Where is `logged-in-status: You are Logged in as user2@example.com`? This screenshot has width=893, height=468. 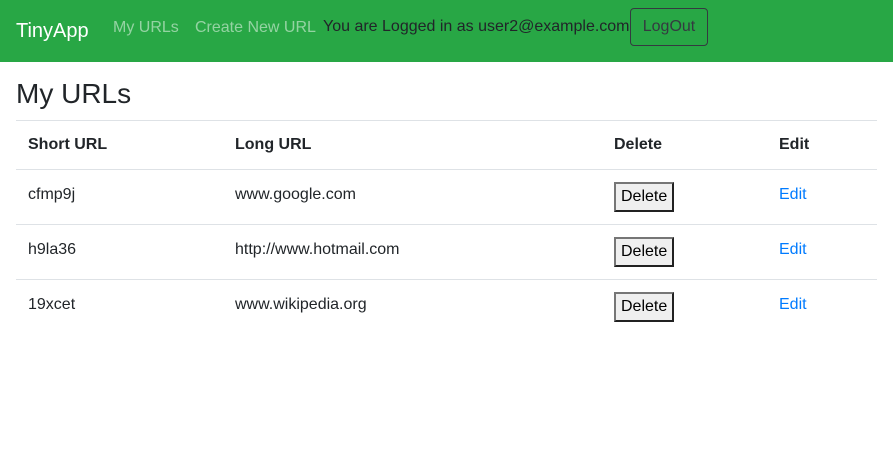
logged-in-status: You are Logged in as user2@example.com is located at coordinates (476, 26).